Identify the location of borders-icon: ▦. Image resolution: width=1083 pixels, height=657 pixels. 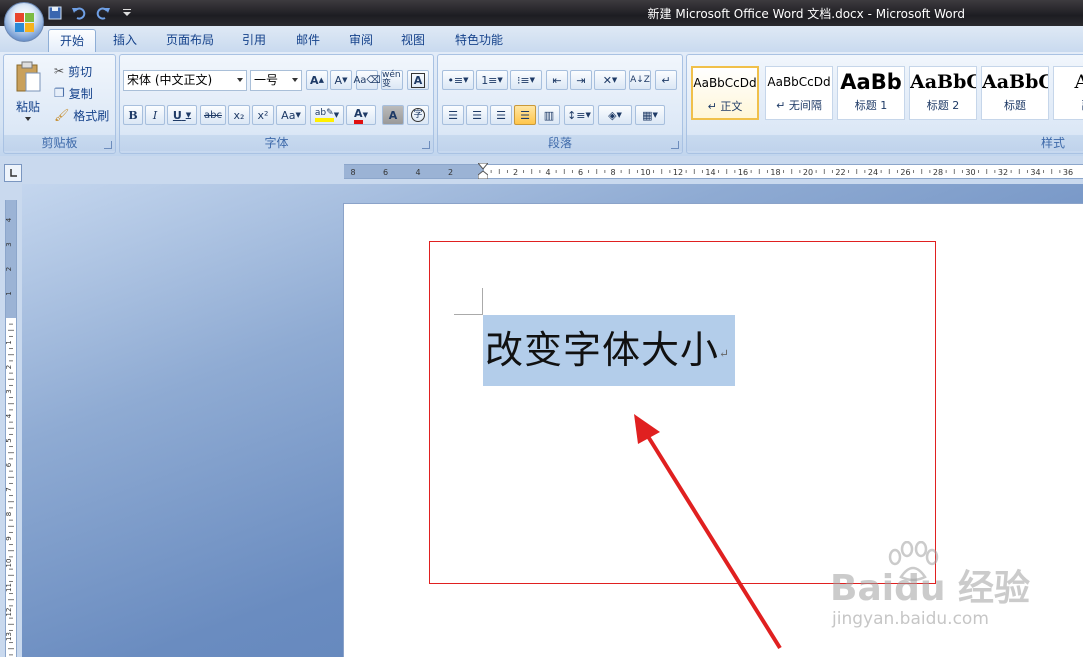
(647, 115).